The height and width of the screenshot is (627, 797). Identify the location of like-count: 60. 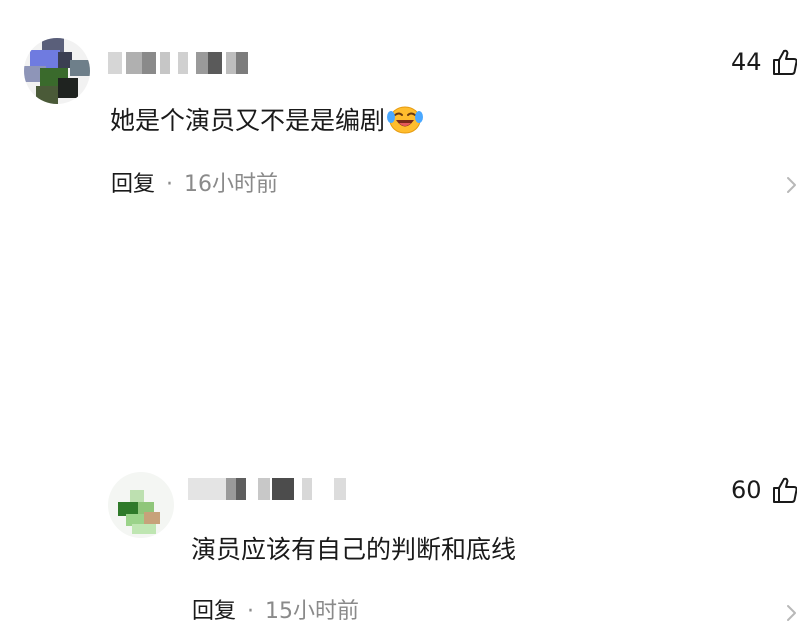
(746, 490).